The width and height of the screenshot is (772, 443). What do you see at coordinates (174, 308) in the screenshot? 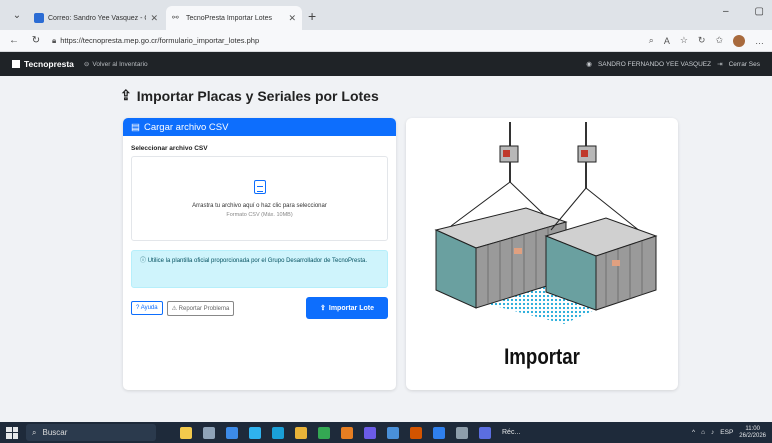
I see `warning-icon: ⚠` at bounding box center [174, 308].